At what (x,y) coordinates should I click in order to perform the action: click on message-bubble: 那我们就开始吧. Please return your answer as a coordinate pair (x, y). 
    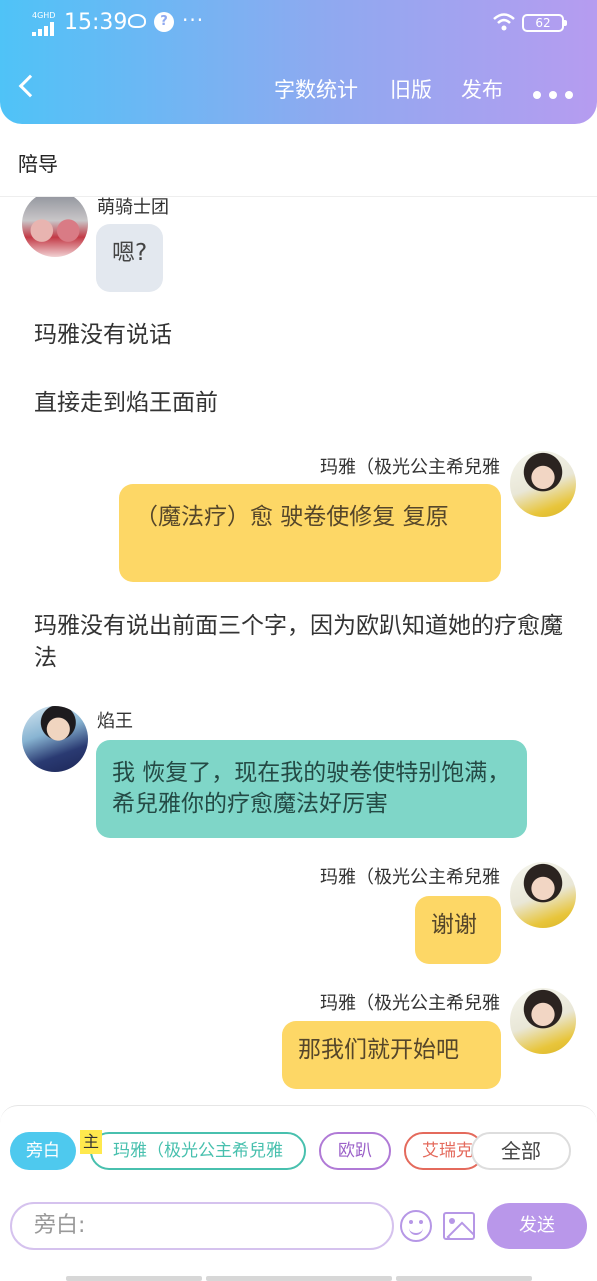
    Looking at the image, I should click on (391, 1055).